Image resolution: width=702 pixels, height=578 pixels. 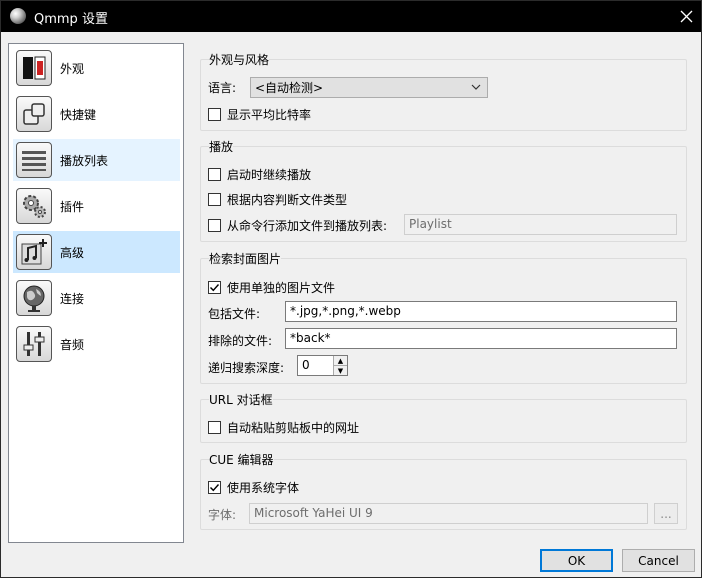 I want to click on window-title: Qmmp 设置, so click(x=71, y=19).